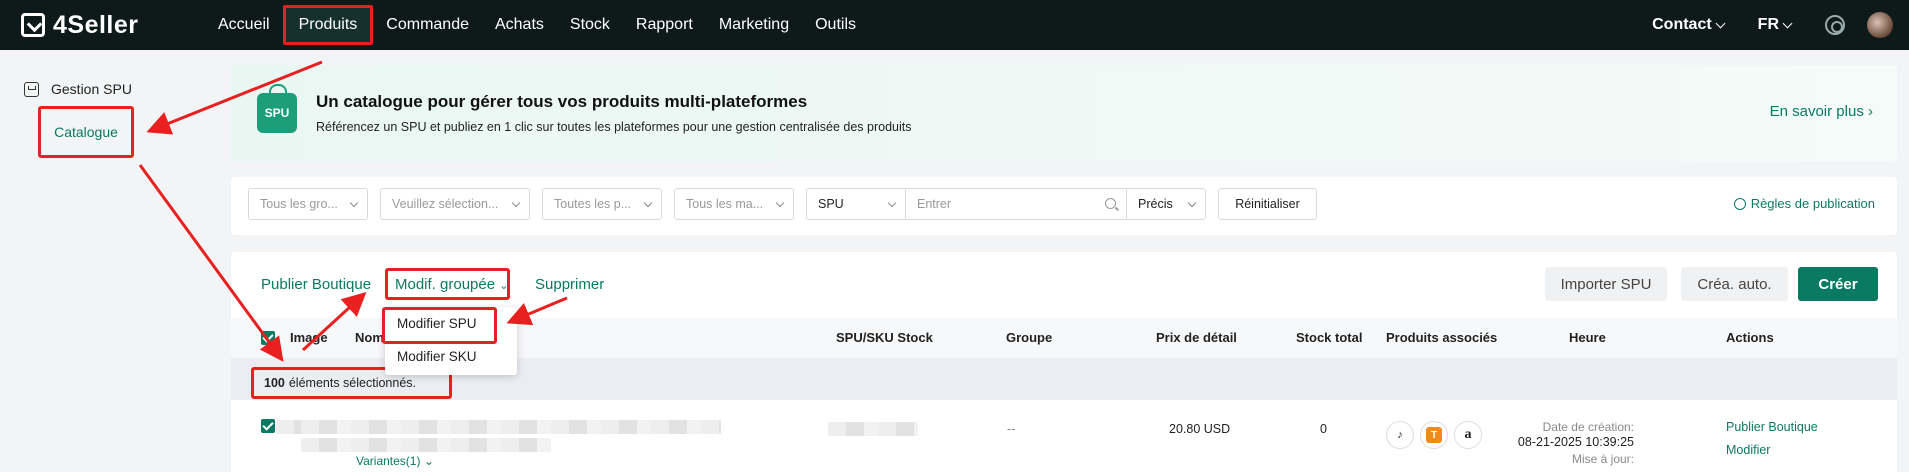 Image resolution: width=1909 pixels, height=472 pixels. Describe the element at coordinates (1200, 429) in the screenshot. I see `retail-price-value: 20.80 USD` at that location.